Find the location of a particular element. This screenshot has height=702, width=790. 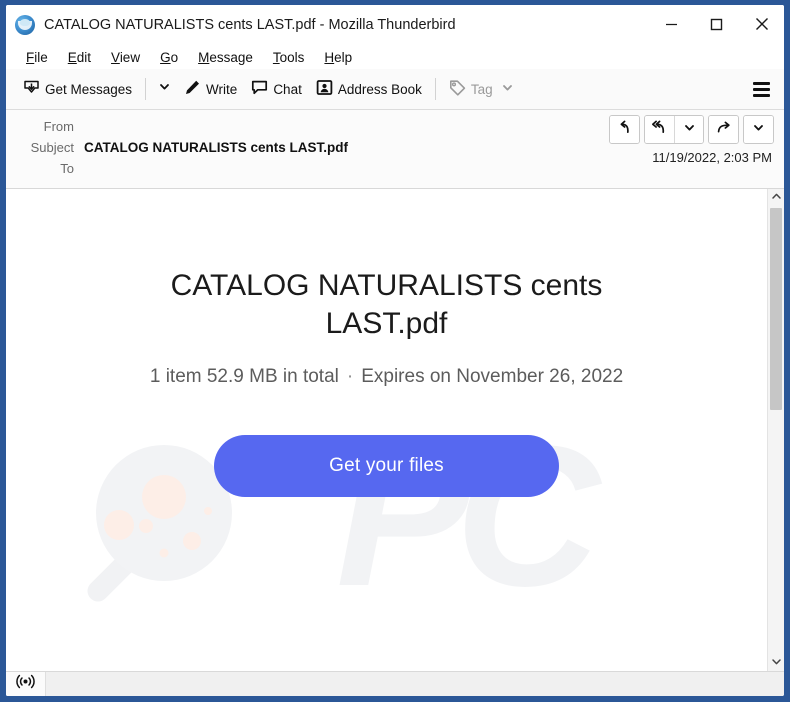

reply-all-group is located at coordinates (674, 129).